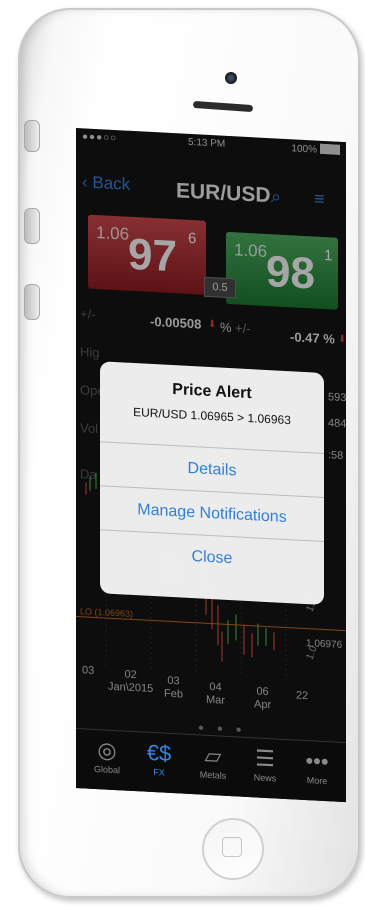  I want to click on volume-up-button, so click(32, 226).